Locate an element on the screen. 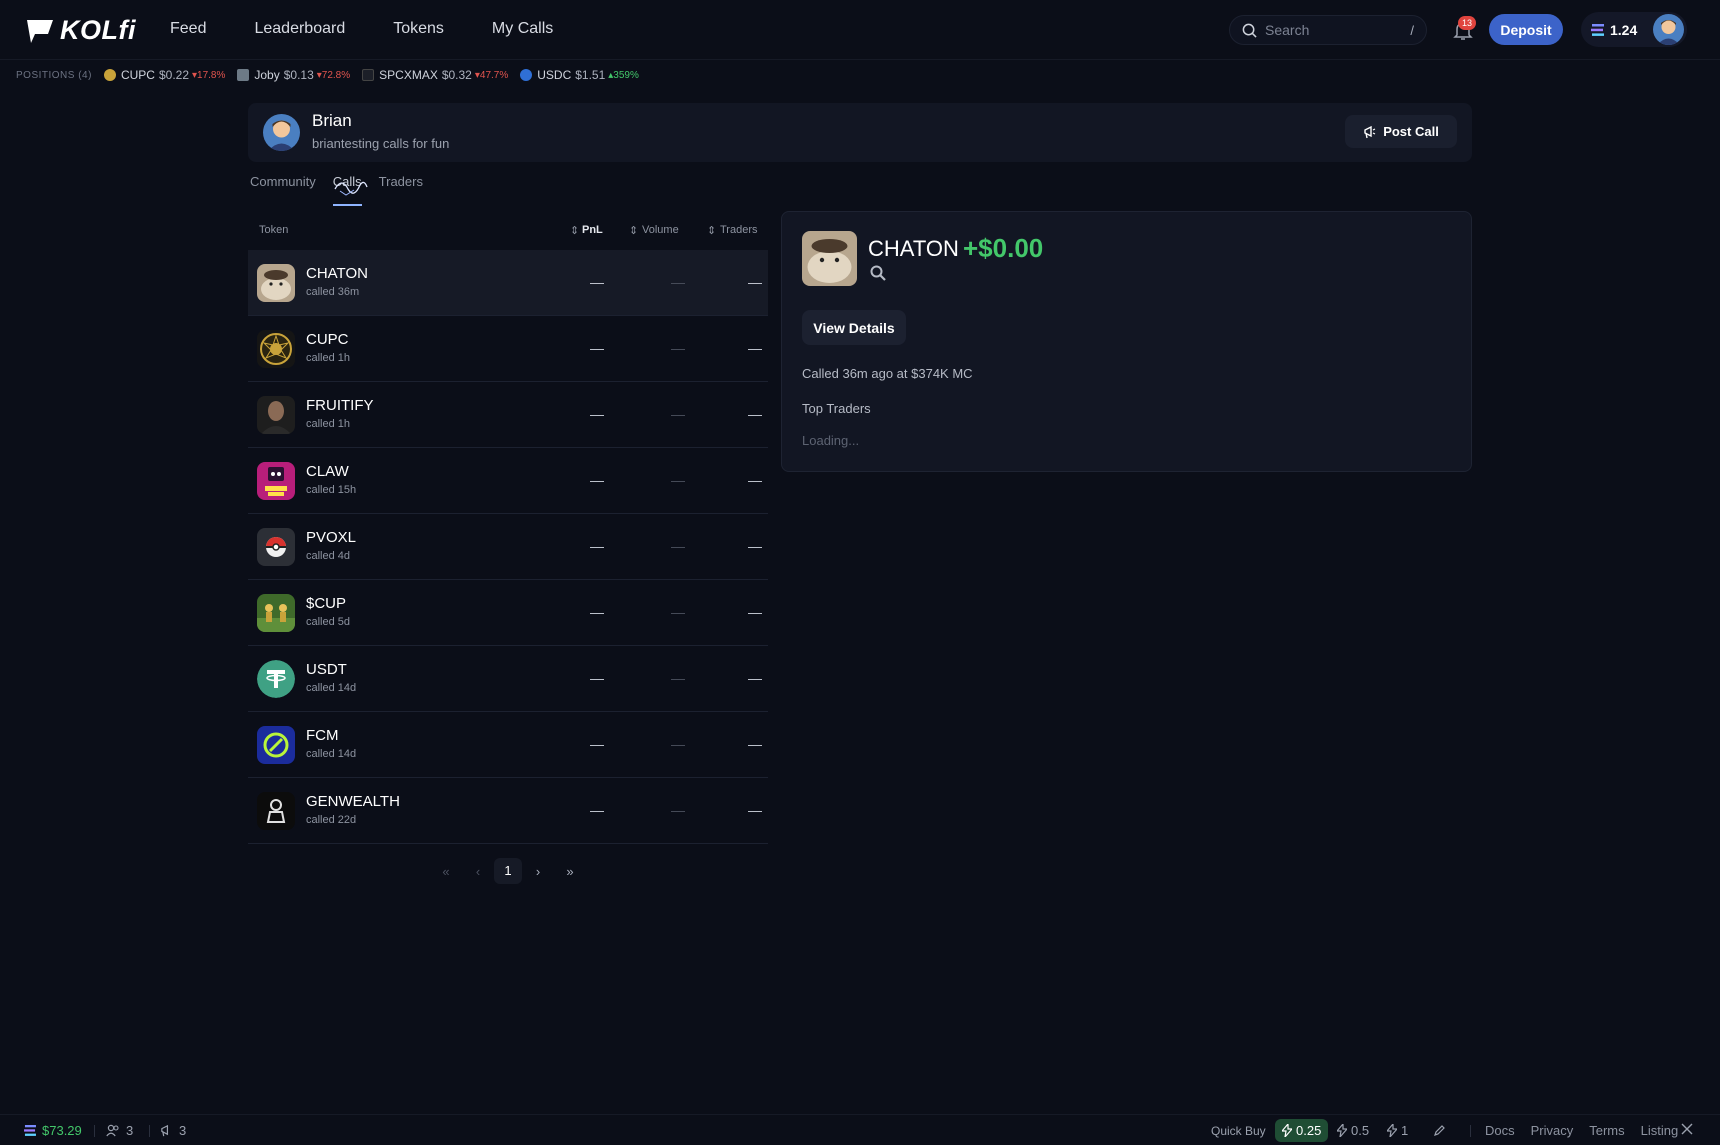  position-price: $0.32 is located at coordinates (456, 75).